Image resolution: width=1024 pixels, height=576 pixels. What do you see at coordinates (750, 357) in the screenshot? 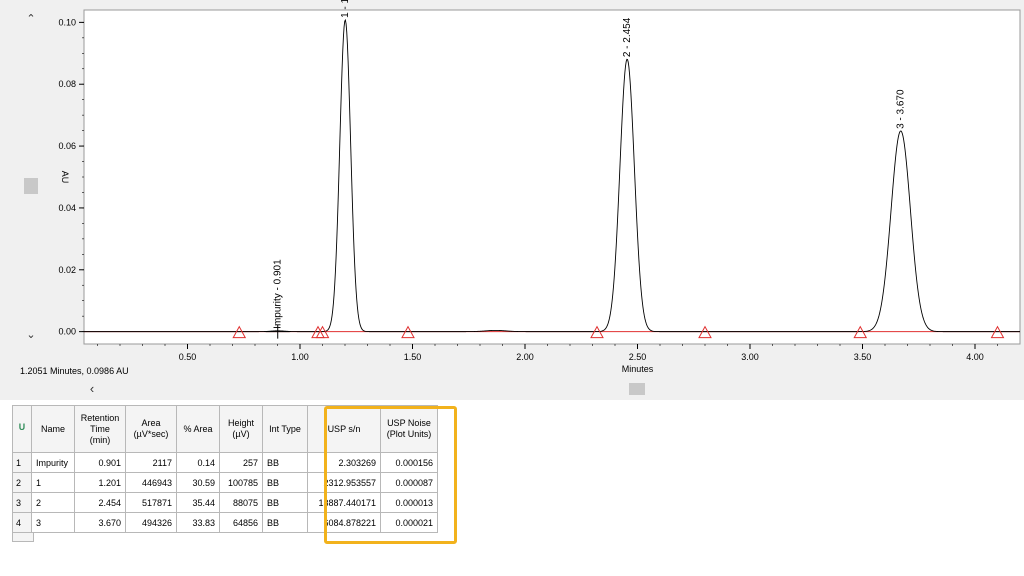
I see `x-tick-label: 3.00` at bounding box center [750, 357].